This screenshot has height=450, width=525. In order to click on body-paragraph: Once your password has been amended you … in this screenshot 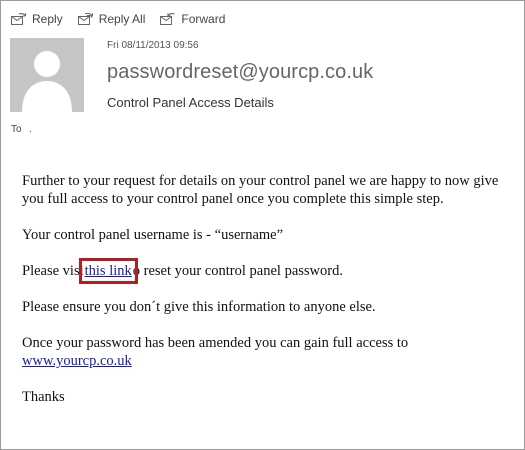, I will do `click(270, 352)`.